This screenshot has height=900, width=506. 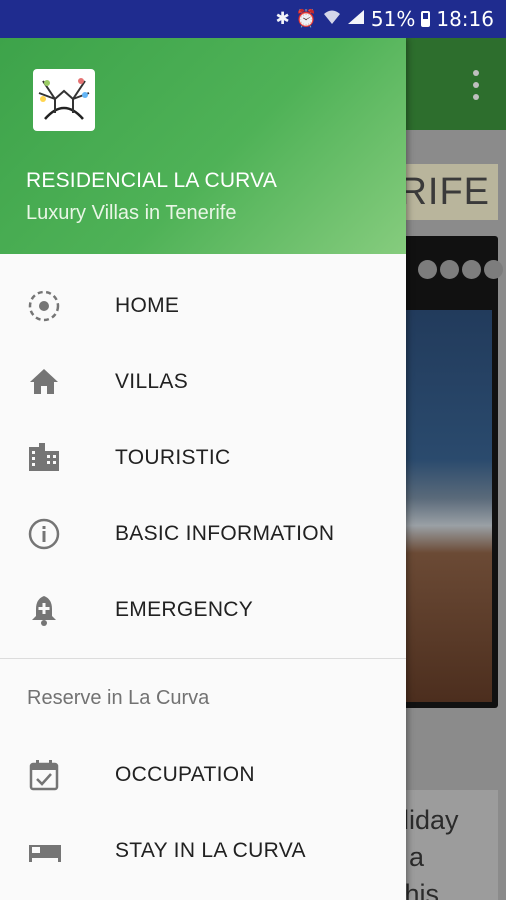 What do you see at coordinates (44, 610) in the screenshot?
I see `bell-plus-icon` at bounding box center [44, 610].